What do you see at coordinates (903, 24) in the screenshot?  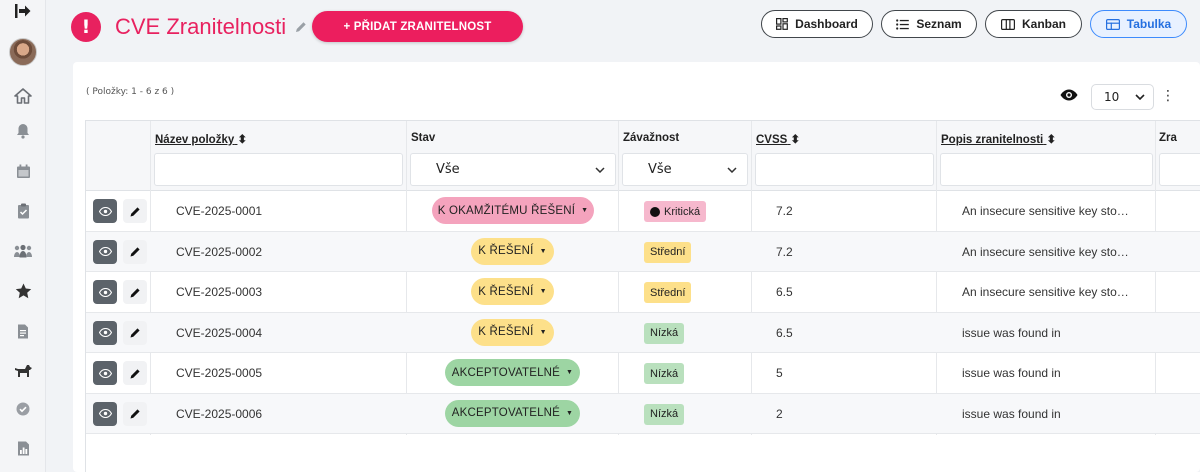 I see `list-icon` at bounding box center [903, 24].